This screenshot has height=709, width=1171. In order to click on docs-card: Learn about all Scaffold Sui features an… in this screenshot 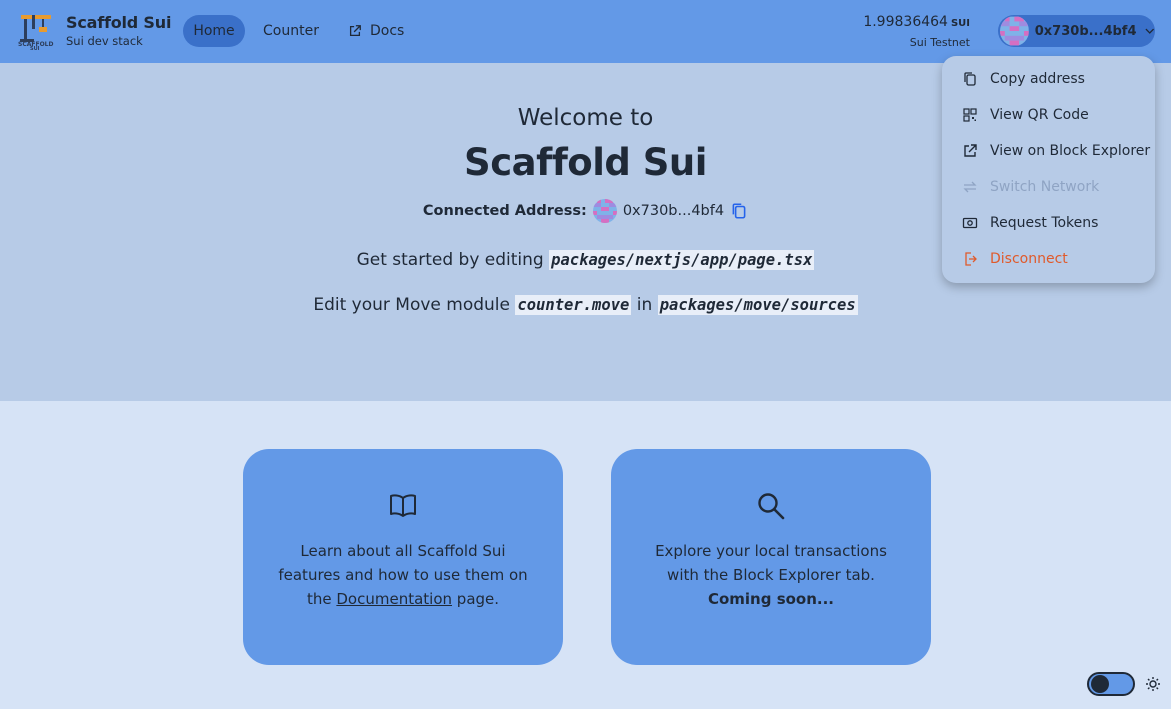, I will do `click(403, 557)`.